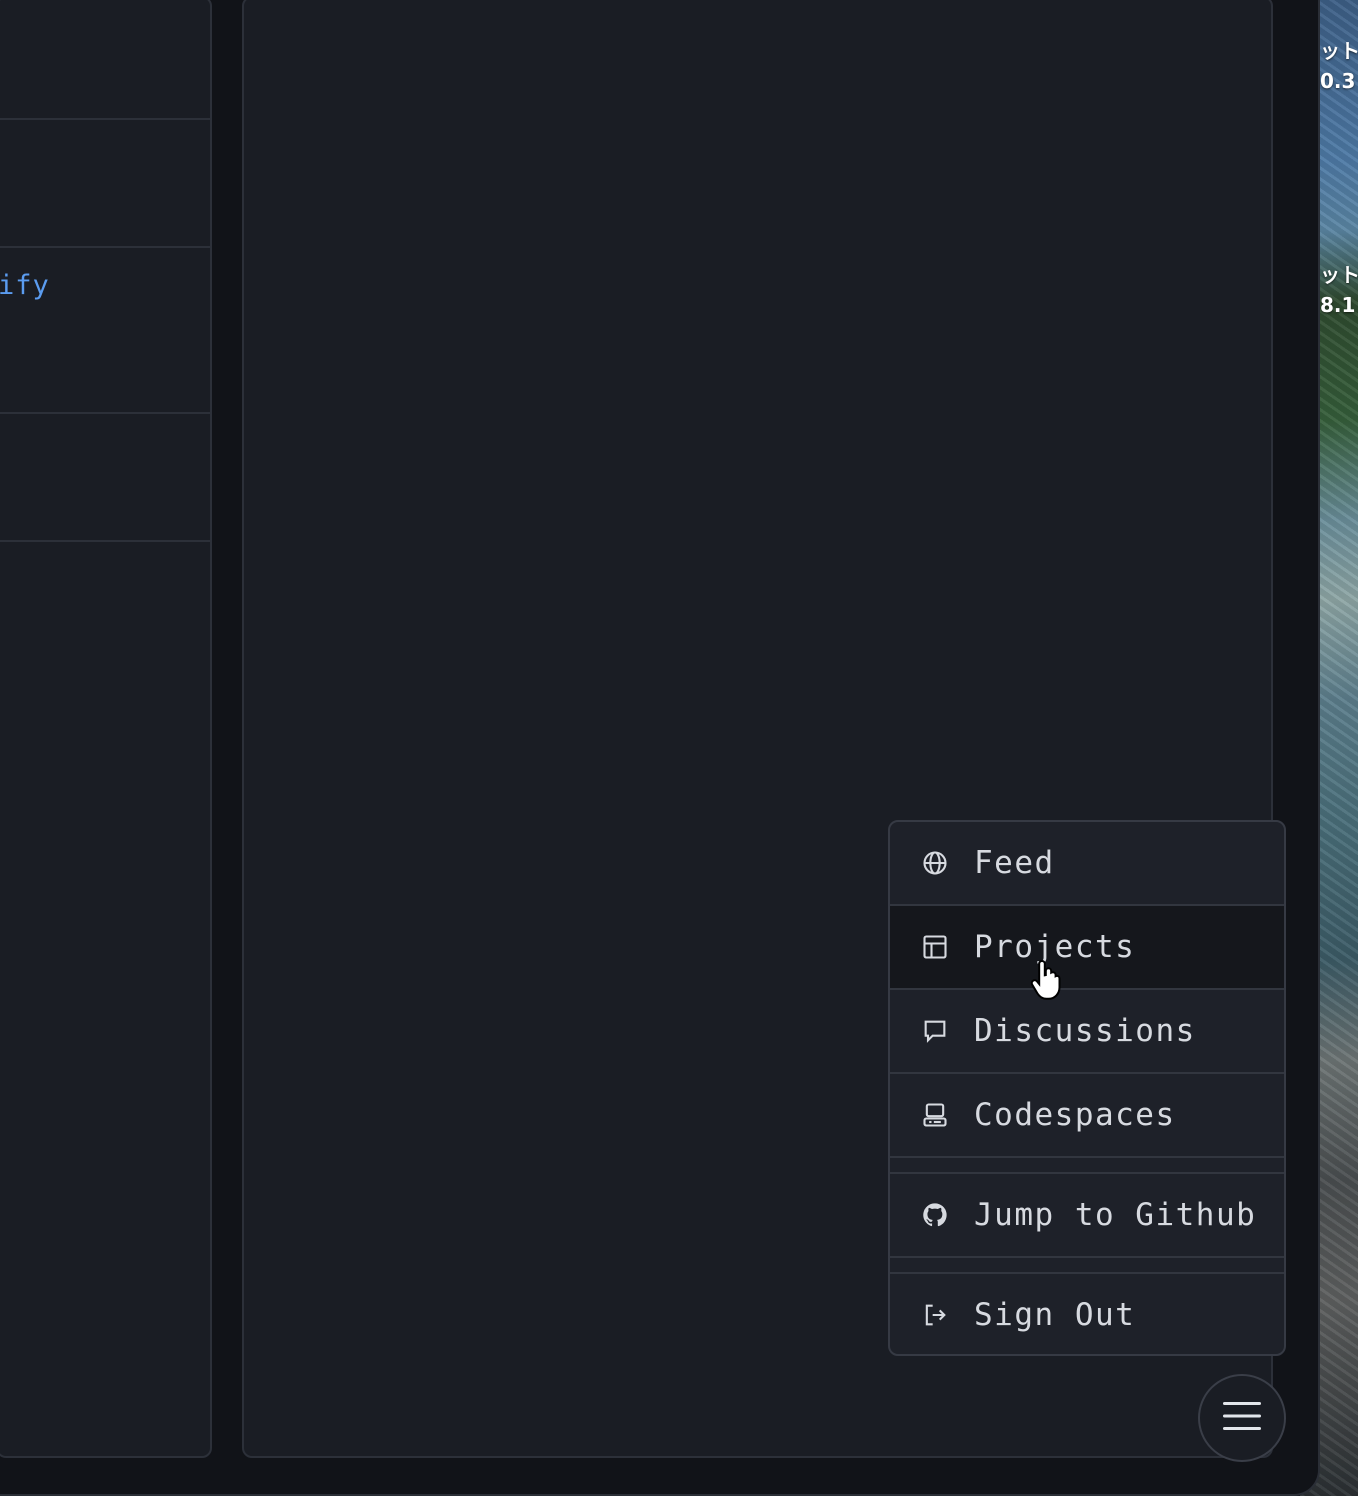 This screenshot has height=1496, width=1358. Describe the element at coordinates (1087, 863) in the screenshot. I see `menu-item-feed: Feed` at that location.